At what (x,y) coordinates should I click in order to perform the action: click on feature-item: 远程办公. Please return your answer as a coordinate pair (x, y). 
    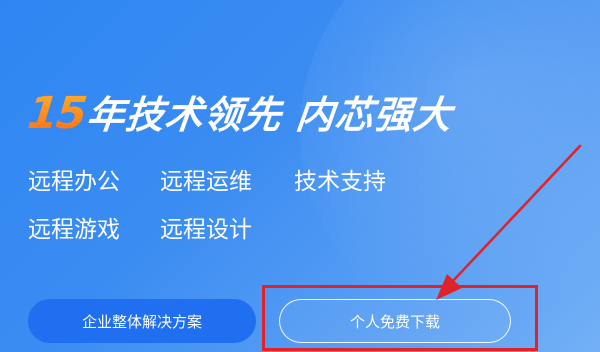
    Looking at the image, I should click on (74, 182).